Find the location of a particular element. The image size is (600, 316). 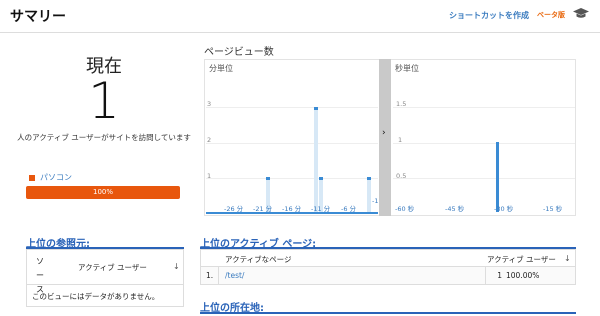

chevron-right-icon: › is located at coordinates (384, 133).